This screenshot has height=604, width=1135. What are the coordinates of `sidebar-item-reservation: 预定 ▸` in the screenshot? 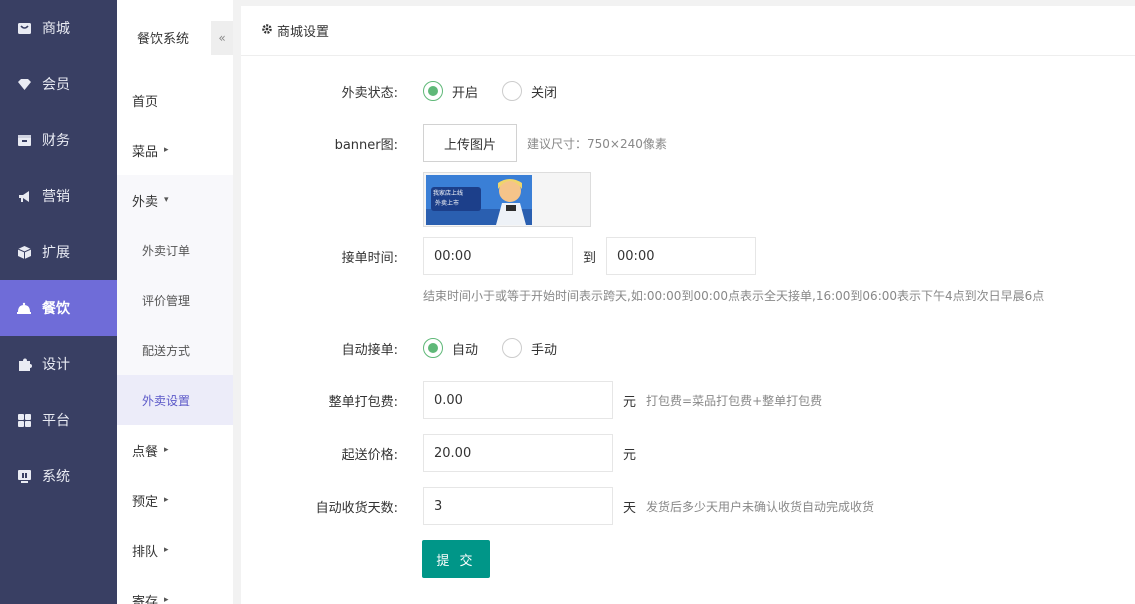 It's located at (175, 500).